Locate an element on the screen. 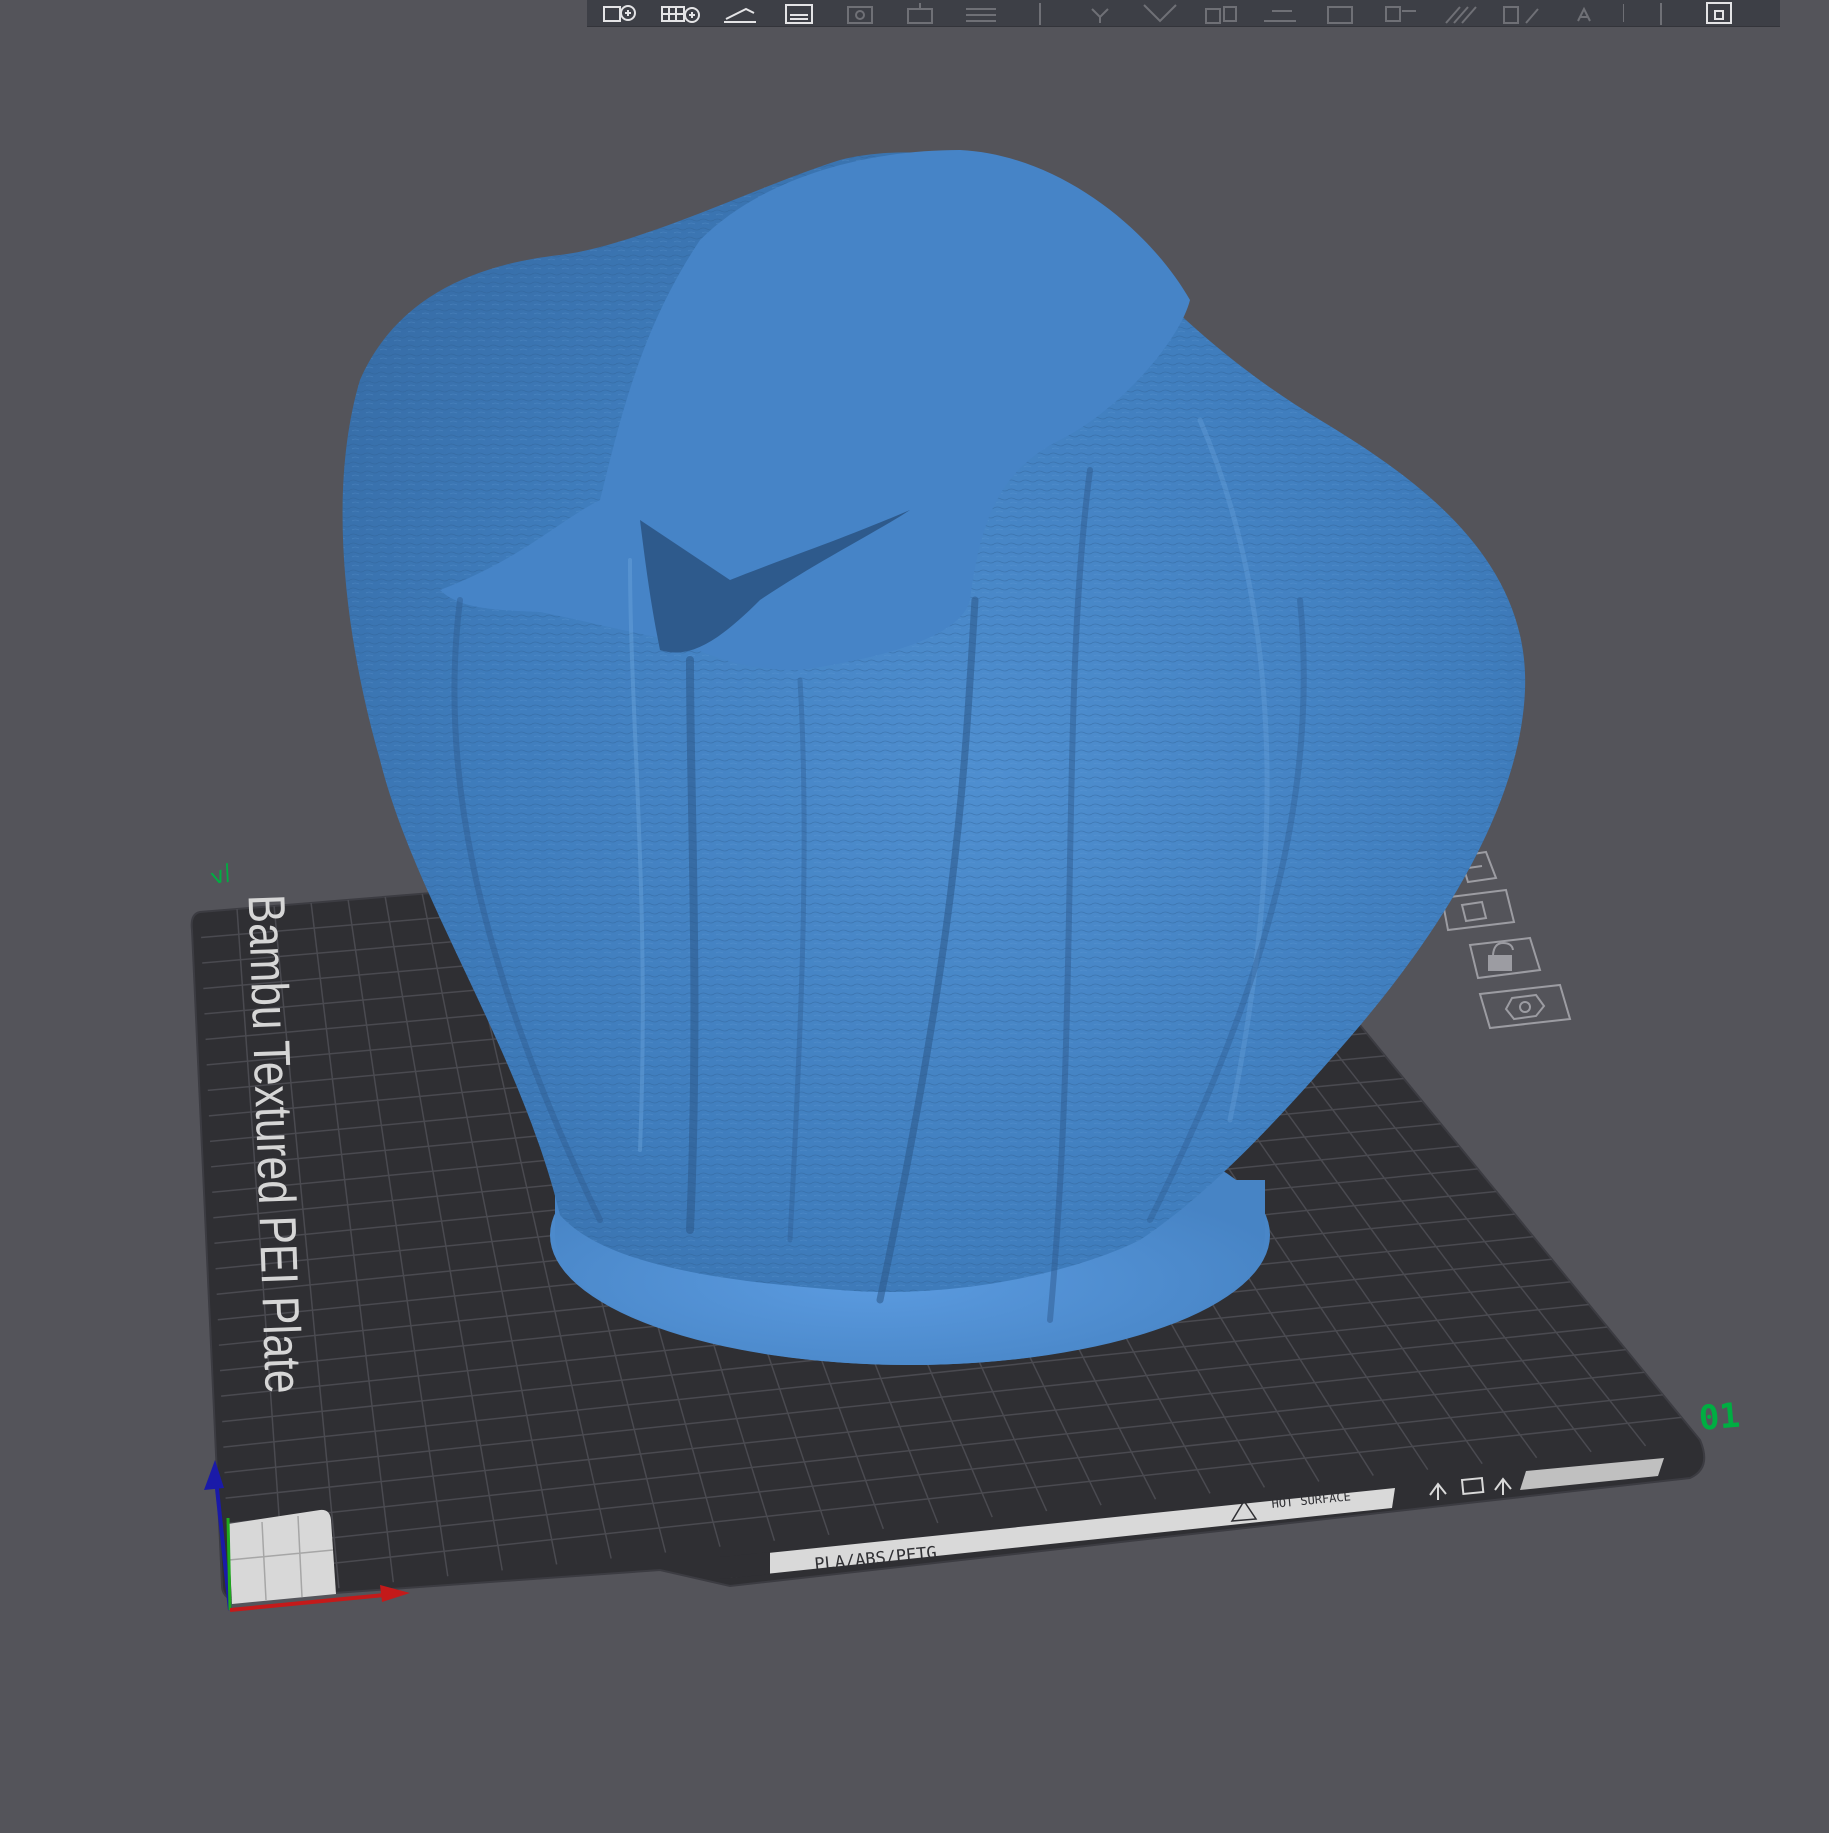 Image resolution: width=1829 pixels, height=1833 pixels. toolbar-separator is located at coordinates (1623, 13).